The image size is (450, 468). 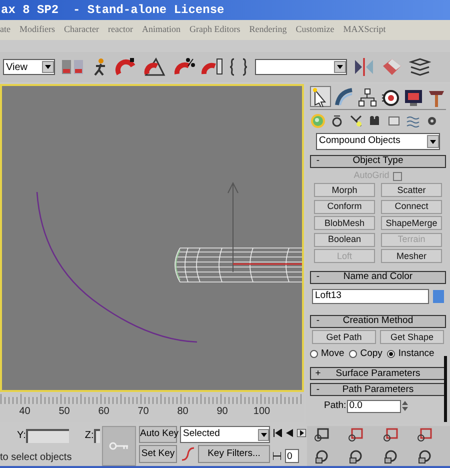 I want to click on key-icon, so click(x=119, y=446).